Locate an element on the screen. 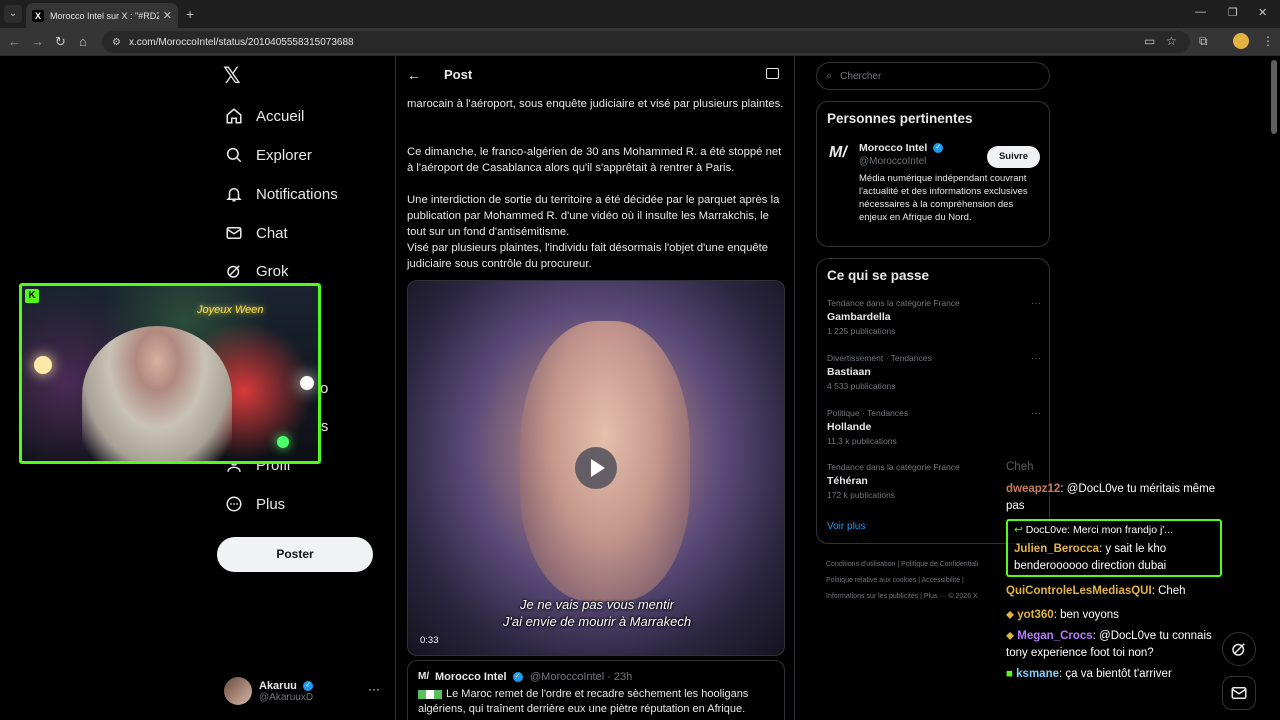  back-icon: ← is located at coordinates (14, 41).